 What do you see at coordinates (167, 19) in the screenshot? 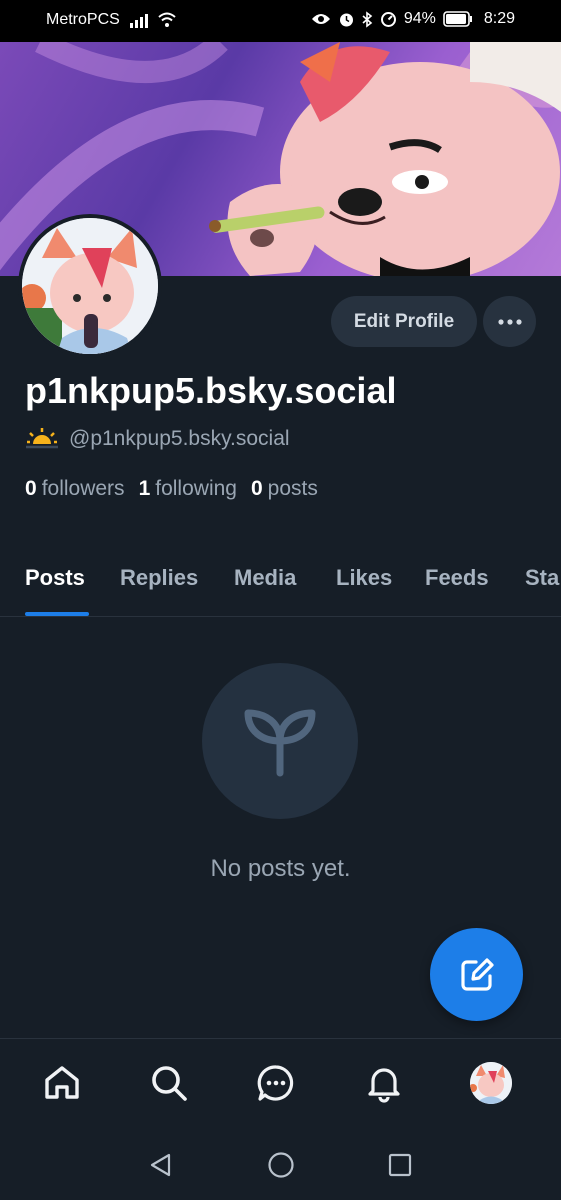
I see `wifi-icon` at bounding box center [167, 19].